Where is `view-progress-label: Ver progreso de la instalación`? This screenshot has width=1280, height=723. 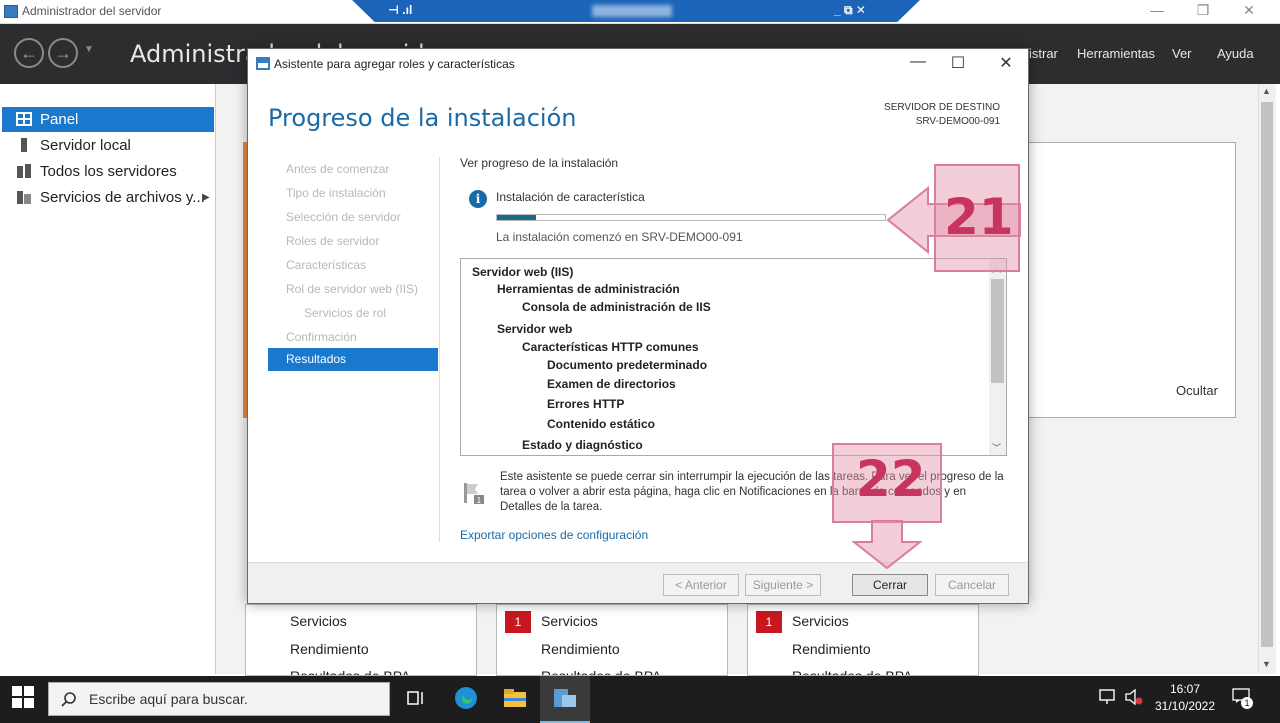 view-progress-label: Ver progreso de la instalación is located at coordinates (539, 163).